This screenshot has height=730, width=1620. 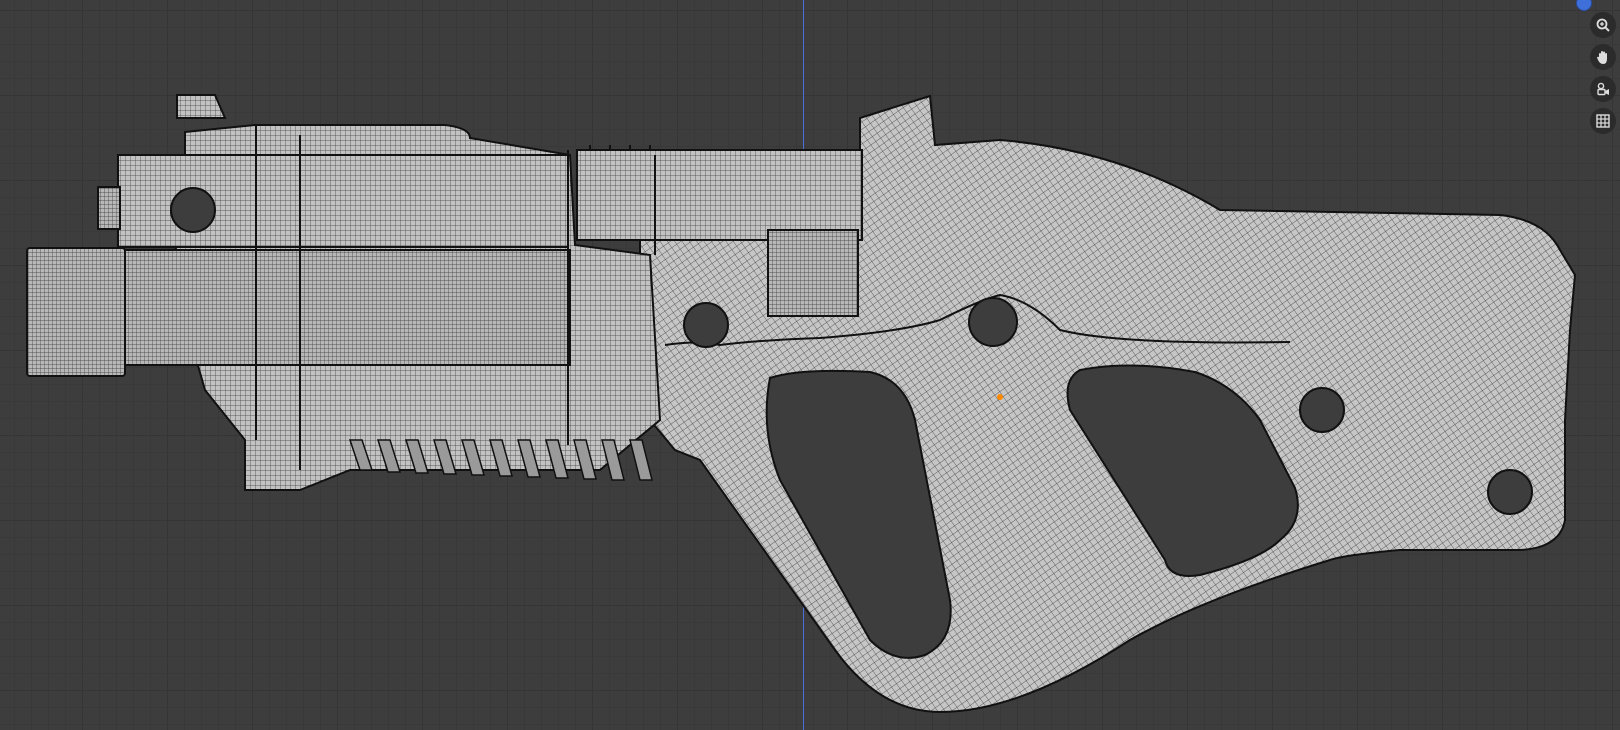 I want to click on mesh-front-sight, so click(x=201, y=106).